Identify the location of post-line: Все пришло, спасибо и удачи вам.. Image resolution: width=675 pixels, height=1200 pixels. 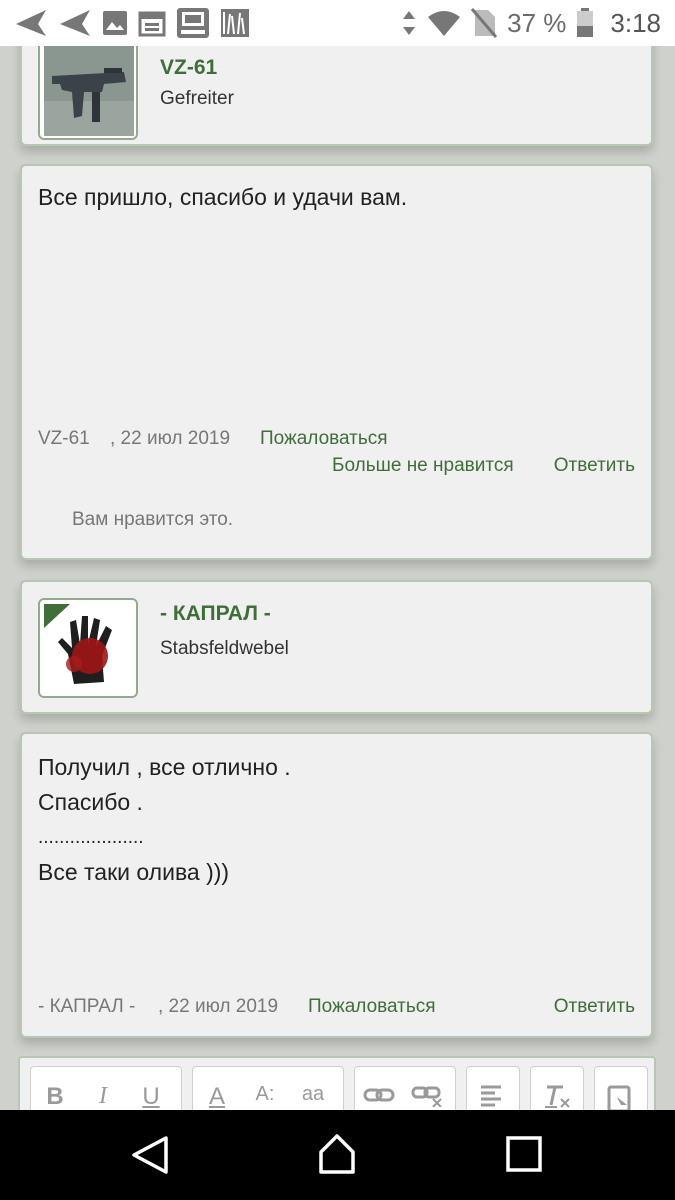
(223, 197).